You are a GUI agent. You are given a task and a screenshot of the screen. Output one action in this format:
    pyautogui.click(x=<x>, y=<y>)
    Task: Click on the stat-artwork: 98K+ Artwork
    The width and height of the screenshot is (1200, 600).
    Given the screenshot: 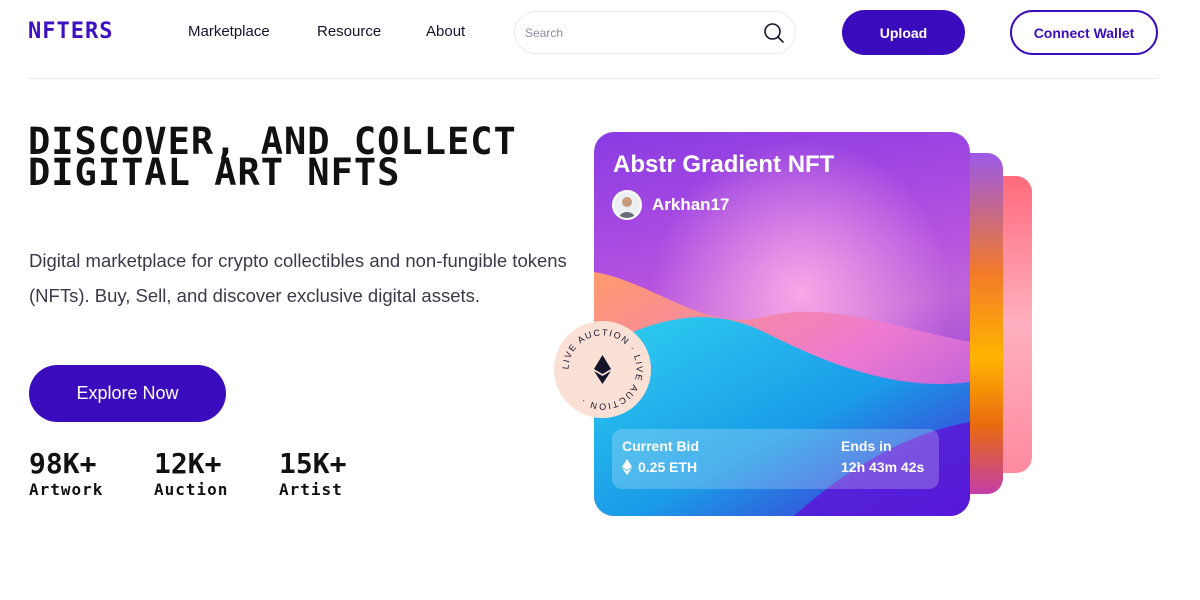 What is the action you would take?
    pyautogui.click(x=82, y=475)
    